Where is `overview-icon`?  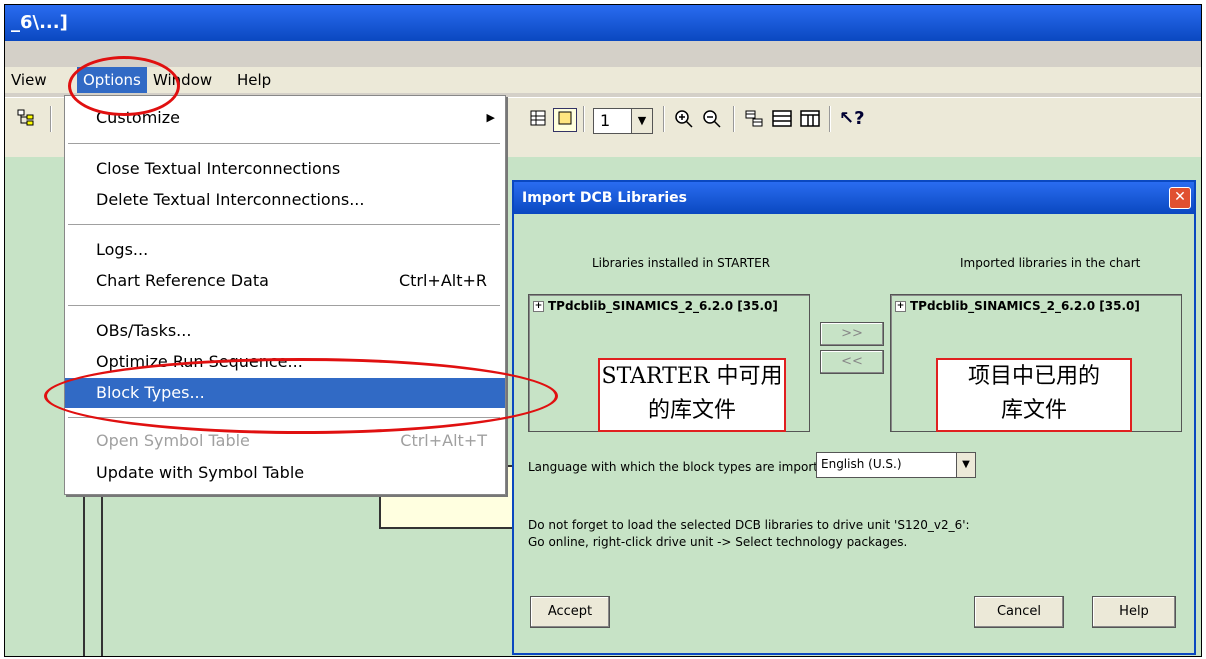 overview-icon is located at coordinates (565, 120).